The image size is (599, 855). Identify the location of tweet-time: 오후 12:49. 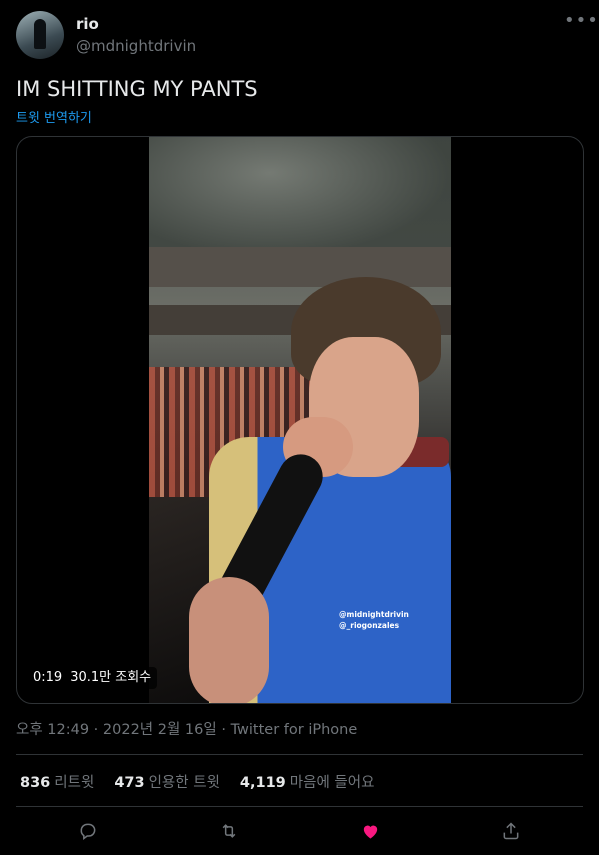
(52, 730).